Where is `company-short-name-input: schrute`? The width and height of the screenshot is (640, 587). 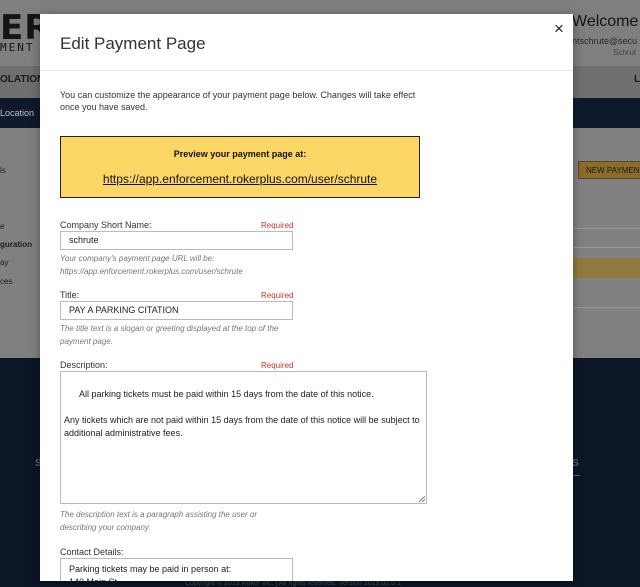 company-short-name-input: schrute is located at coordinates (176, 240).